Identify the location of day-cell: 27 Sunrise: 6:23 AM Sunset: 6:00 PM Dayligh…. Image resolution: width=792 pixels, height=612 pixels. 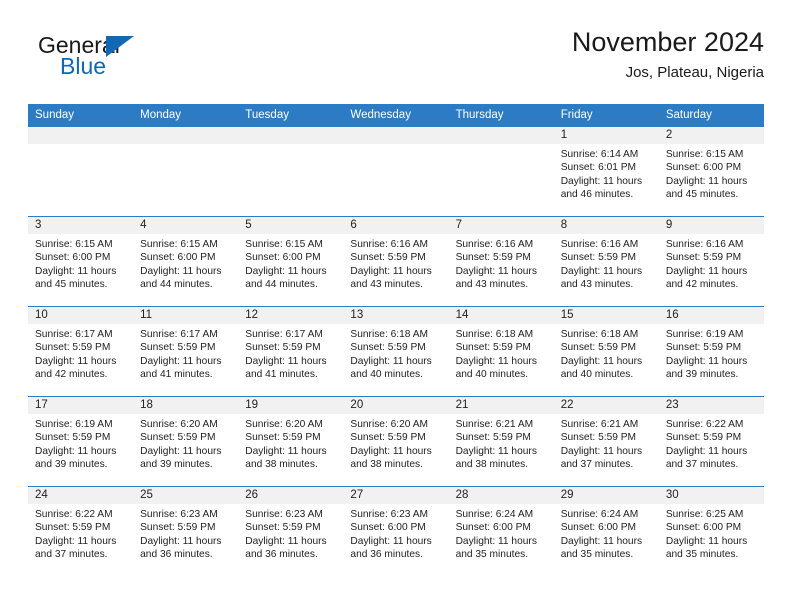
(396, 531).